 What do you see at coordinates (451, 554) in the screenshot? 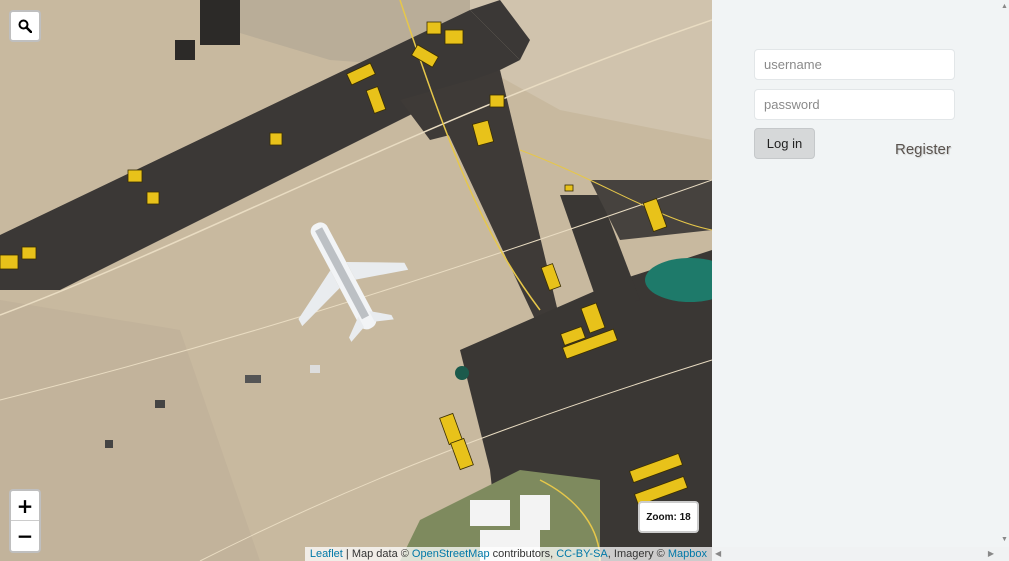
I see `openstreetmap-link: OpenStreetMap` at bounding box center [451, 554].